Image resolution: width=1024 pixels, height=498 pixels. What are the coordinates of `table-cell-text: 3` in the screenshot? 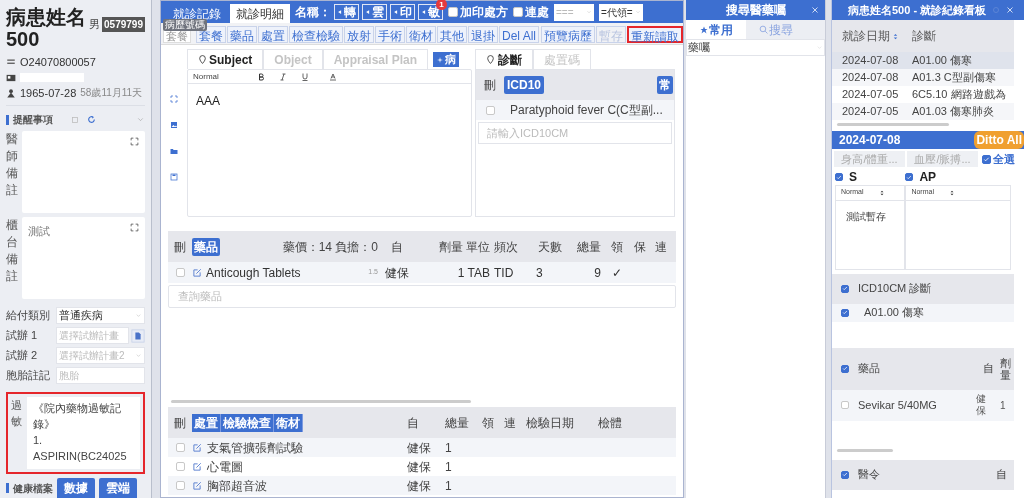 It's located at (539, 273).